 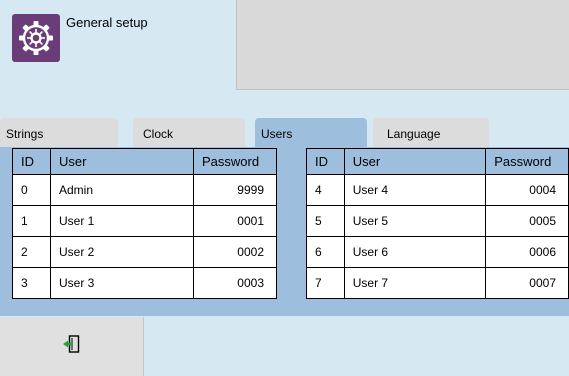 I want to click on table-row: 7 User 7 0007, so click(x=437, y=283).